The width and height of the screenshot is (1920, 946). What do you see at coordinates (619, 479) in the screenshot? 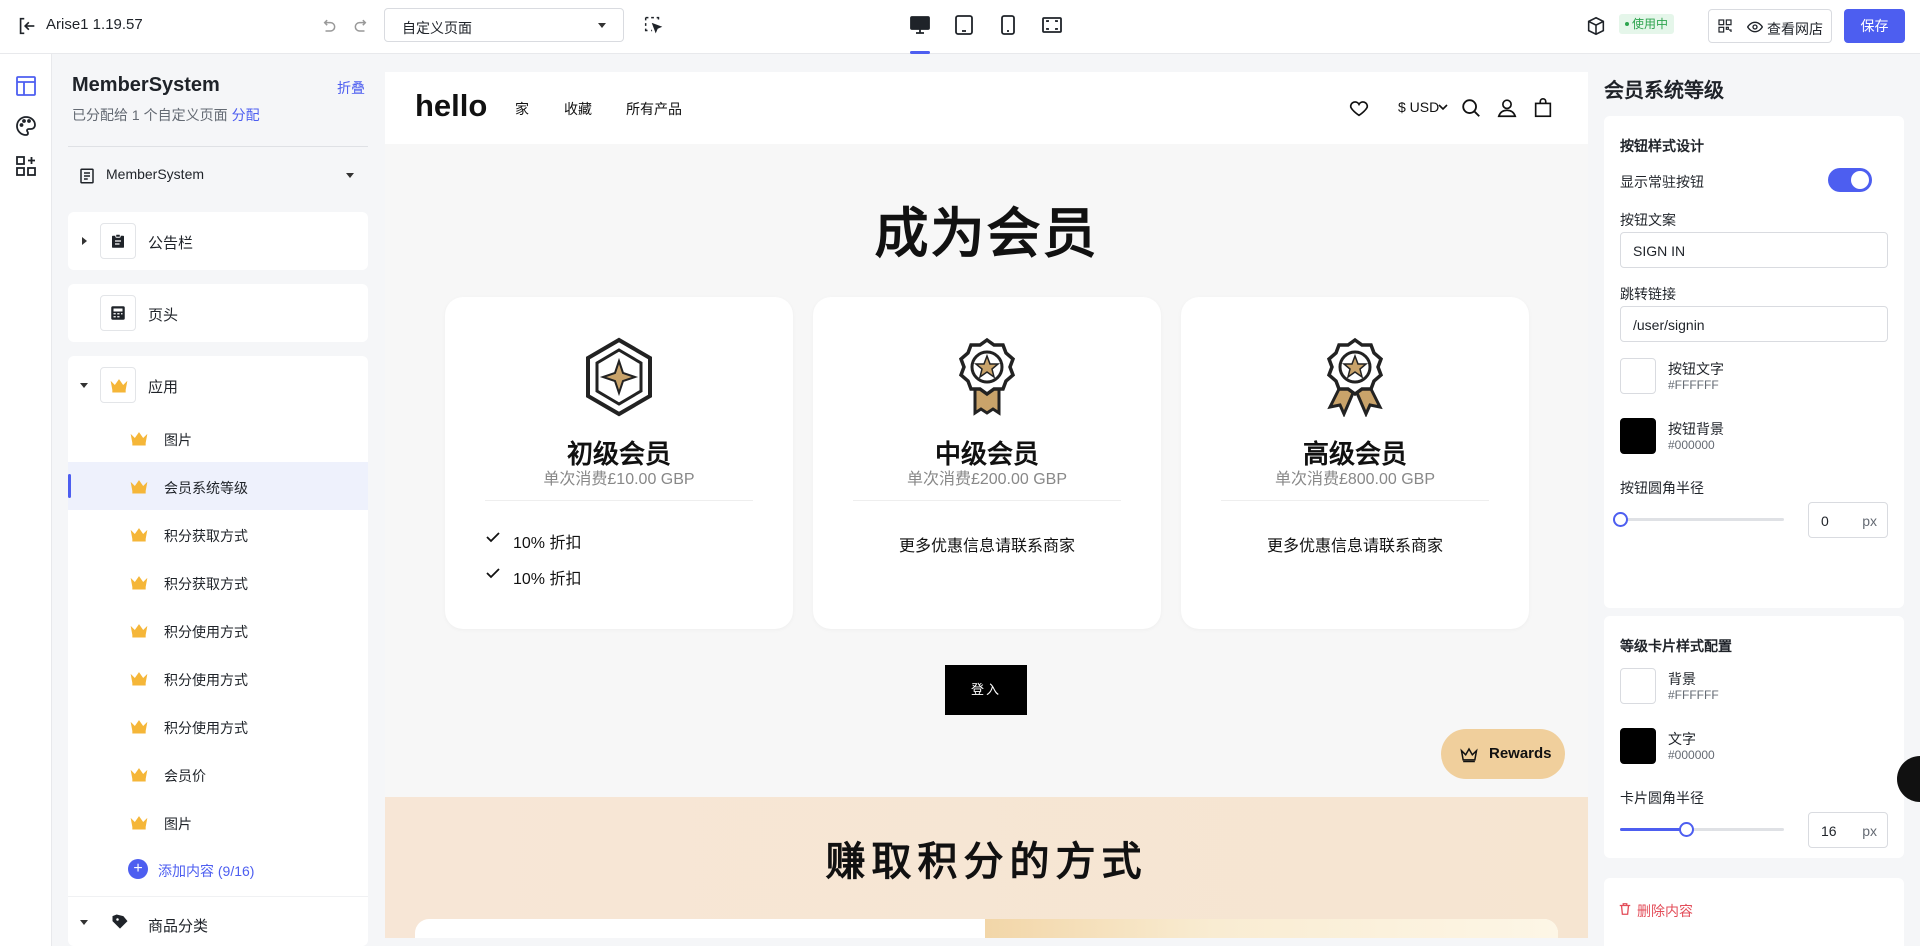
I see `tier-condition: 单次消费£10.00 GBP` at bounding box center [619, 479].